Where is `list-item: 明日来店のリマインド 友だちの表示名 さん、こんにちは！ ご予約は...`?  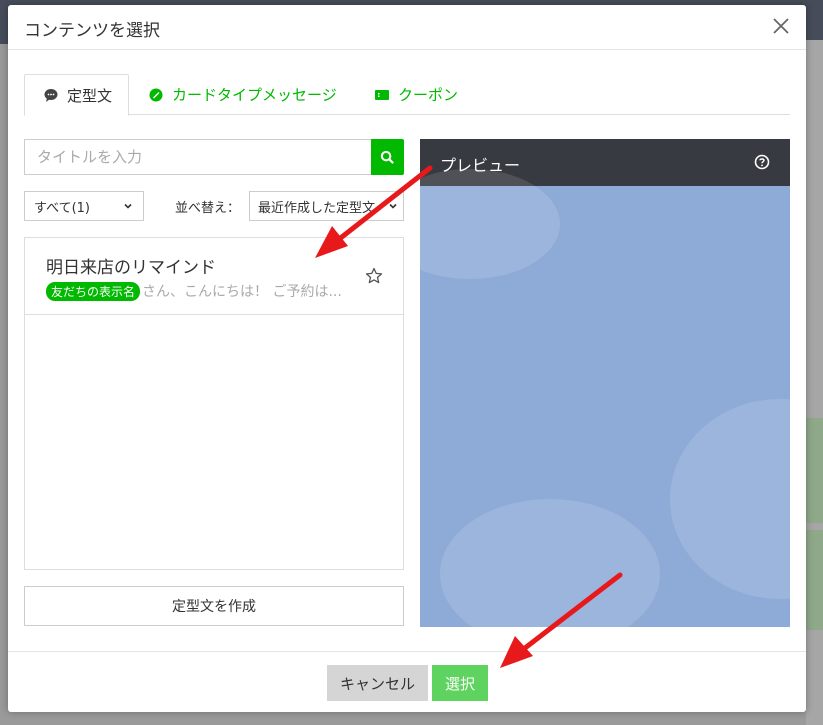 list-item: 明日来店のリマインド 友だちの表示名 さん、こんにちは！ ご予約は... is located at coordinates (214, 276).